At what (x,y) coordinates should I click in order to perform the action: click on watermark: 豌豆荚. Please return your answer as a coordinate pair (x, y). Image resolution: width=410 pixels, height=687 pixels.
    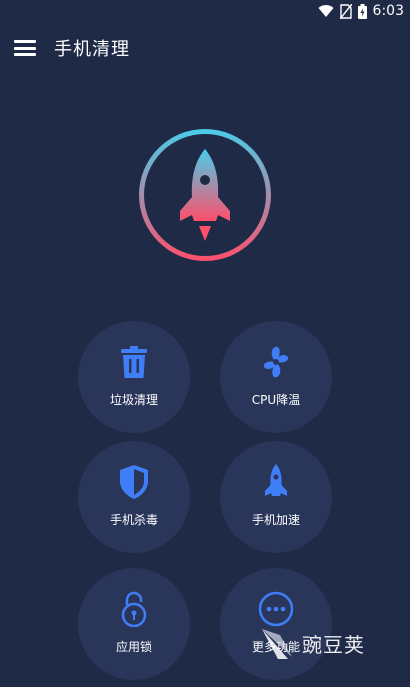
    Looking at the image, I should click on (328, 643).